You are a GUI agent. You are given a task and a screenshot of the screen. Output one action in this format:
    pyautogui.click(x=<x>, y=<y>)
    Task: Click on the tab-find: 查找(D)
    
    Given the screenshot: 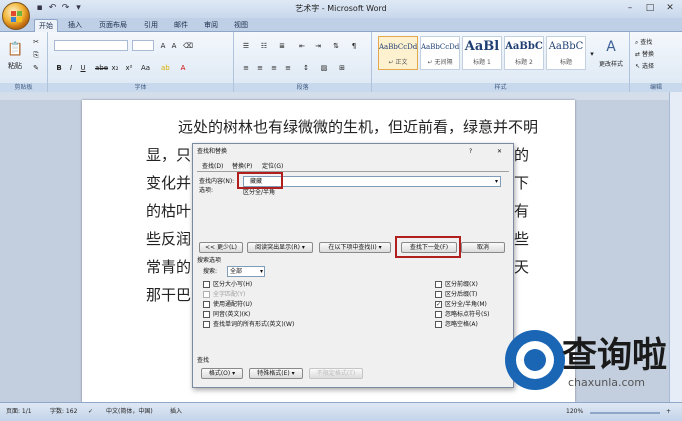 What is the action you would take?
    pyautogui.click(x=212, y=166)
    